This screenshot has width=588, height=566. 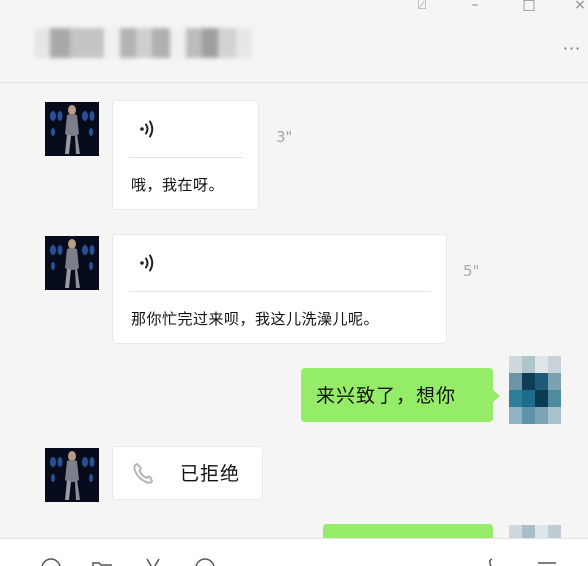 I want to click on chat-history-icon, so click(x=205, y=561).